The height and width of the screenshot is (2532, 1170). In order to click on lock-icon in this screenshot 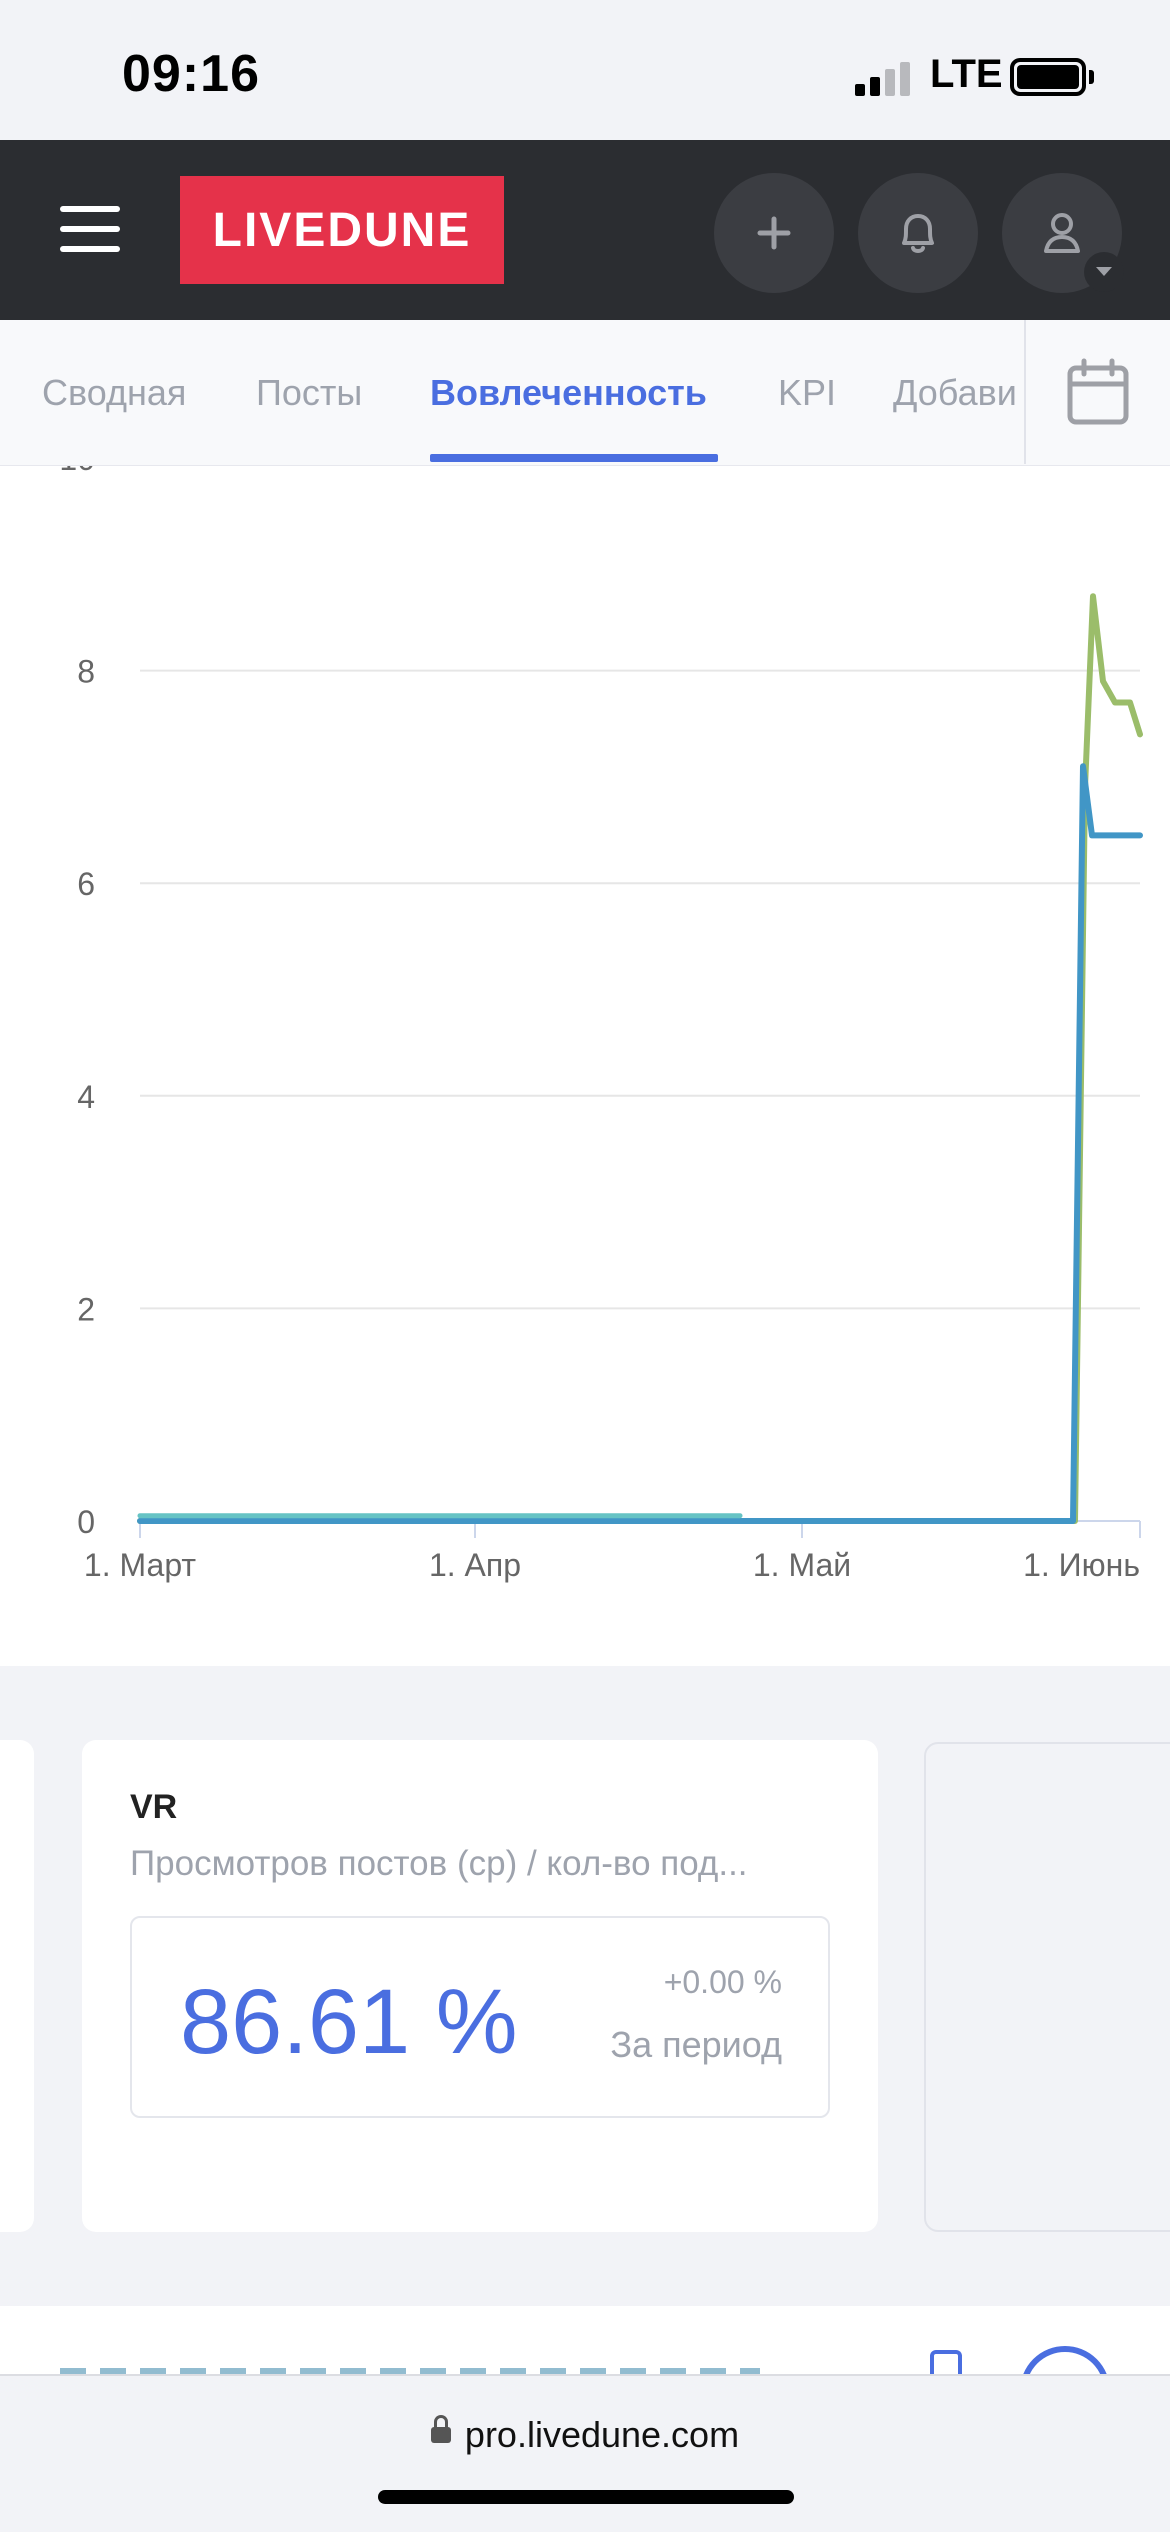, I will do `click(440, 2429)`.